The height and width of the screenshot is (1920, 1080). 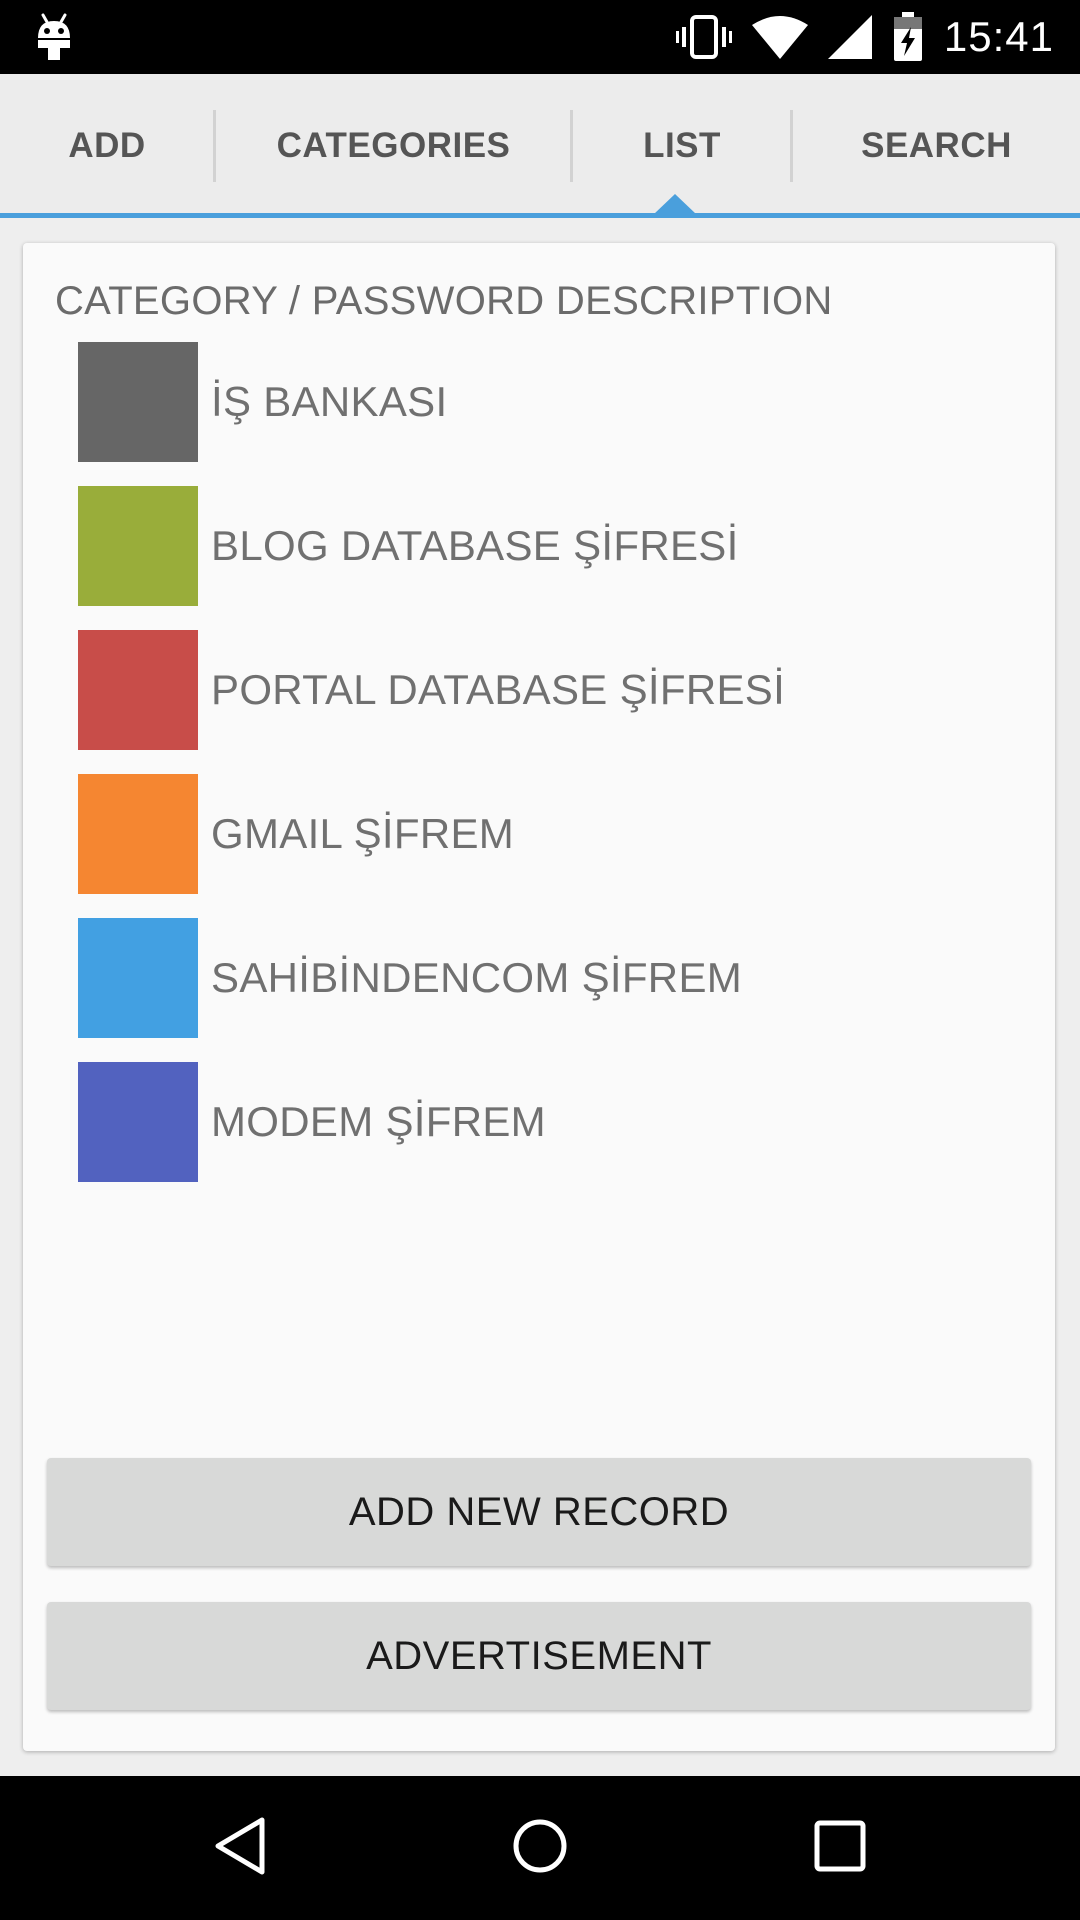 What do you see at coordinates (539, 1512) in the screenshot?
I see `add-new-record-button: ADD NEW RECORD` at bounding box center [539, 1512].